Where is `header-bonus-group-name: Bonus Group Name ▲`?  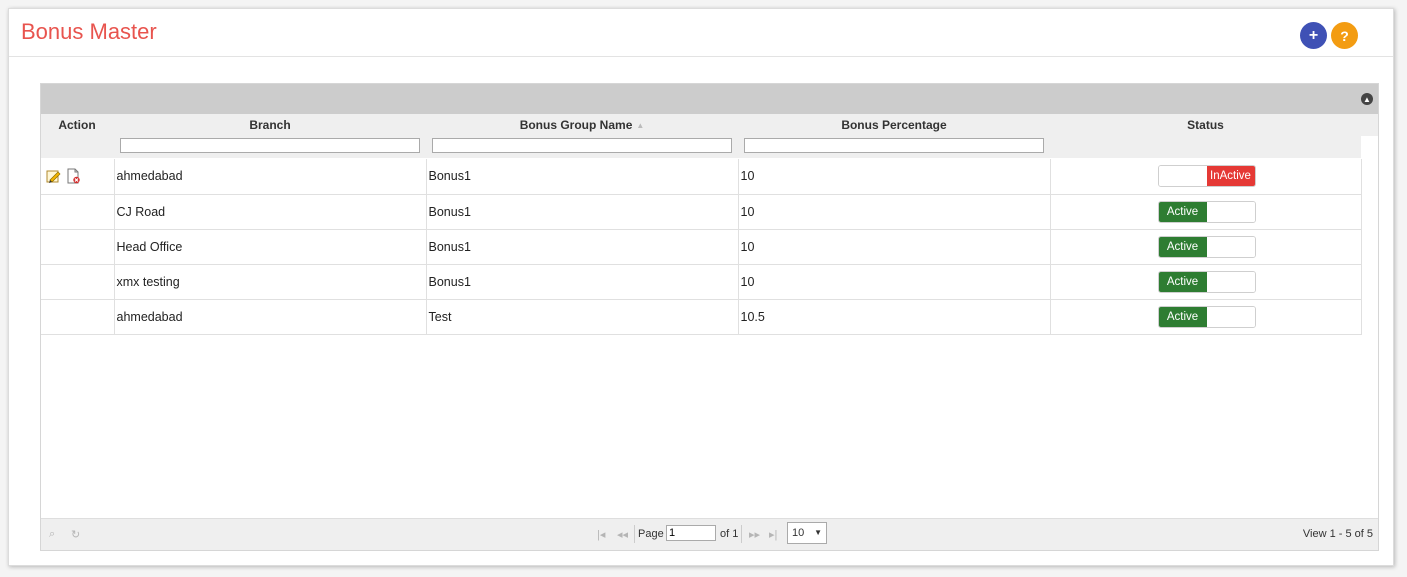 header-bonus-group-name: Bonus Group Name ▲ is located at coordinates (582, 125).